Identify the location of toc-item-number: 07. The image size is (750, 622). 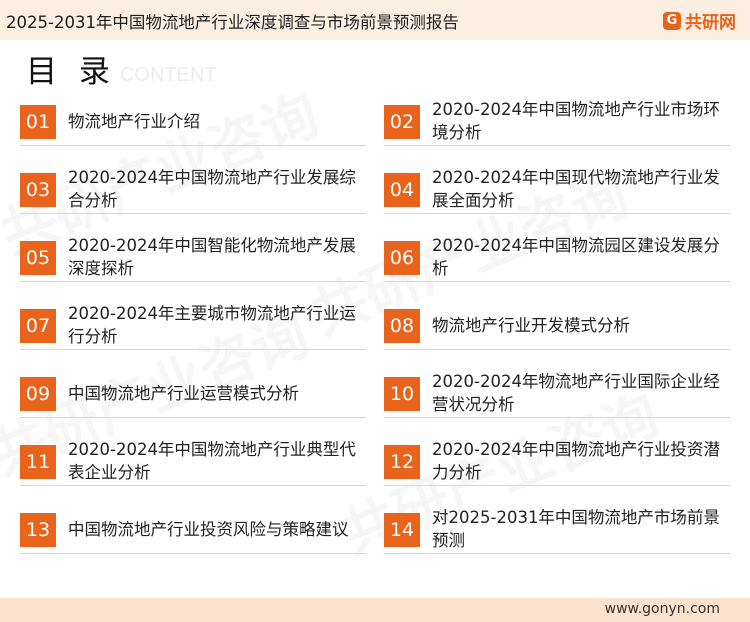
(38, 326).